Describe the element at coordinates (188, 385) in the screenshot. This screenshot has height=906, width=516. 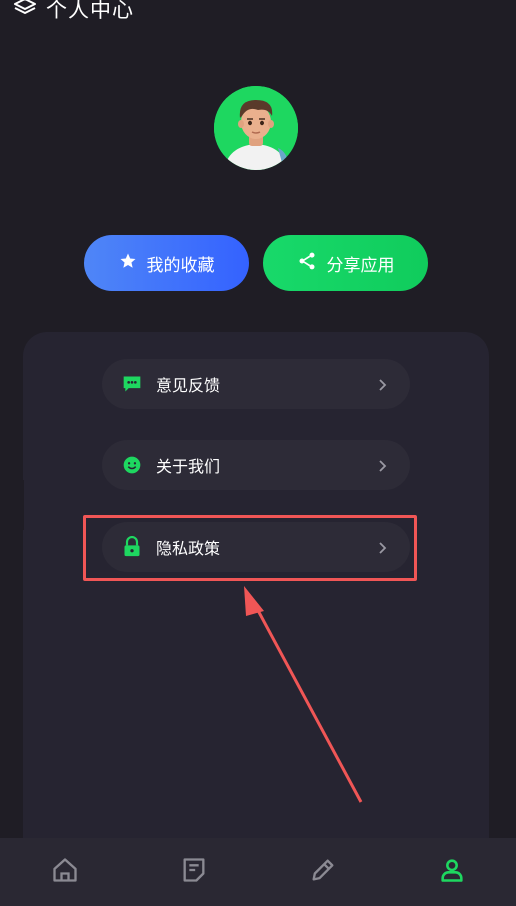
I see `menu-item-label: 意见反馈` at that location.